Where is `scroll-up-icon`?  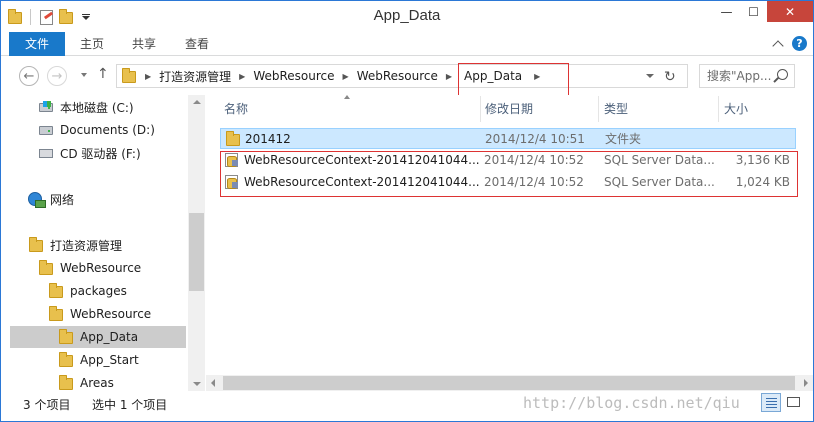
scroll-up-icon is located at coordinates (197, 102).